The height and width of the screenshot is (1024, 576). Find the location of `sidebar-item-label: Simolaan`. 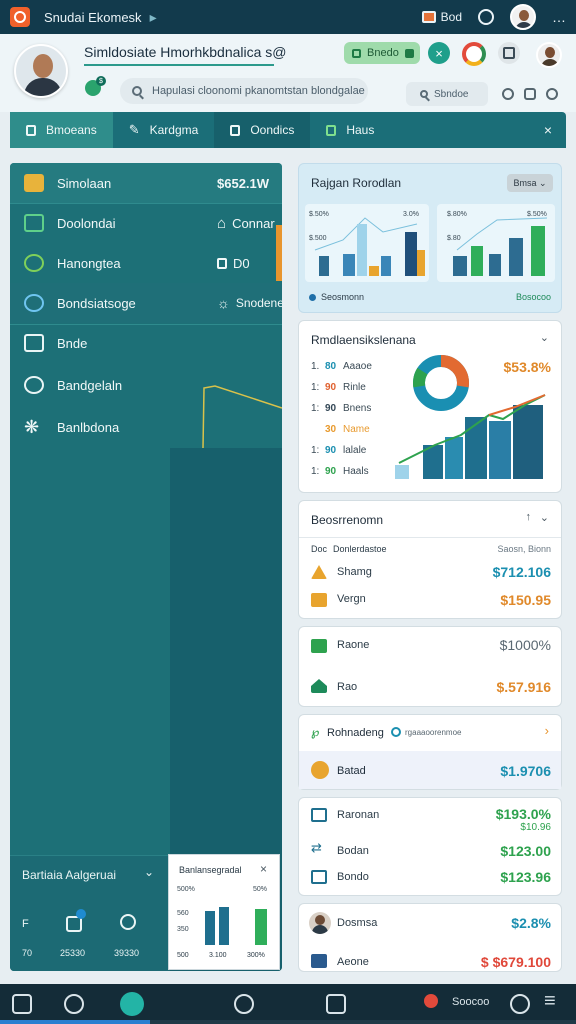

sidebar-item-label: Simolaan is located at coordinates (84, 183).